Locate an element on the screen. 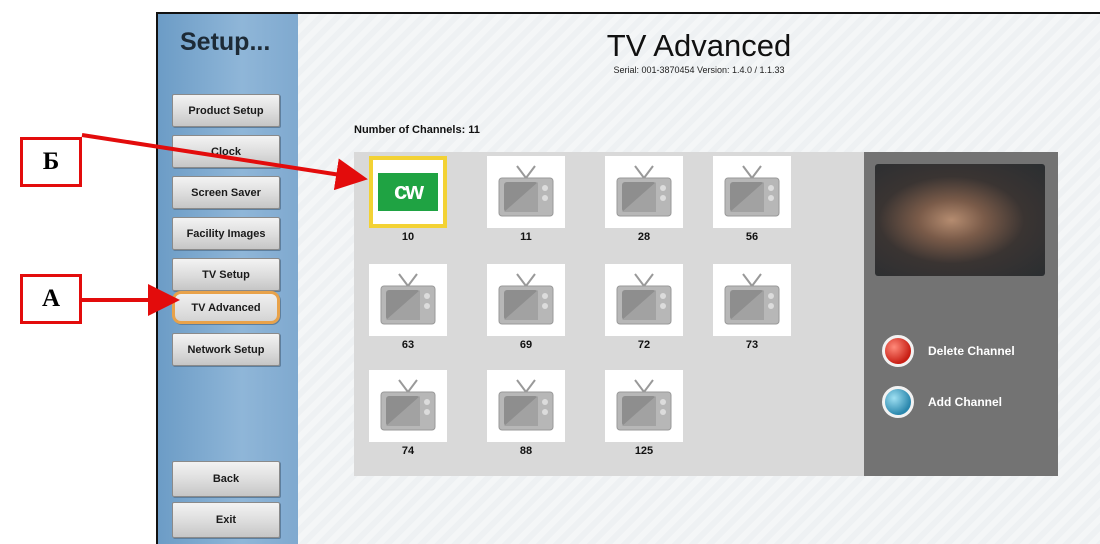  delete-channel-button is located at coordinates (898, 351).